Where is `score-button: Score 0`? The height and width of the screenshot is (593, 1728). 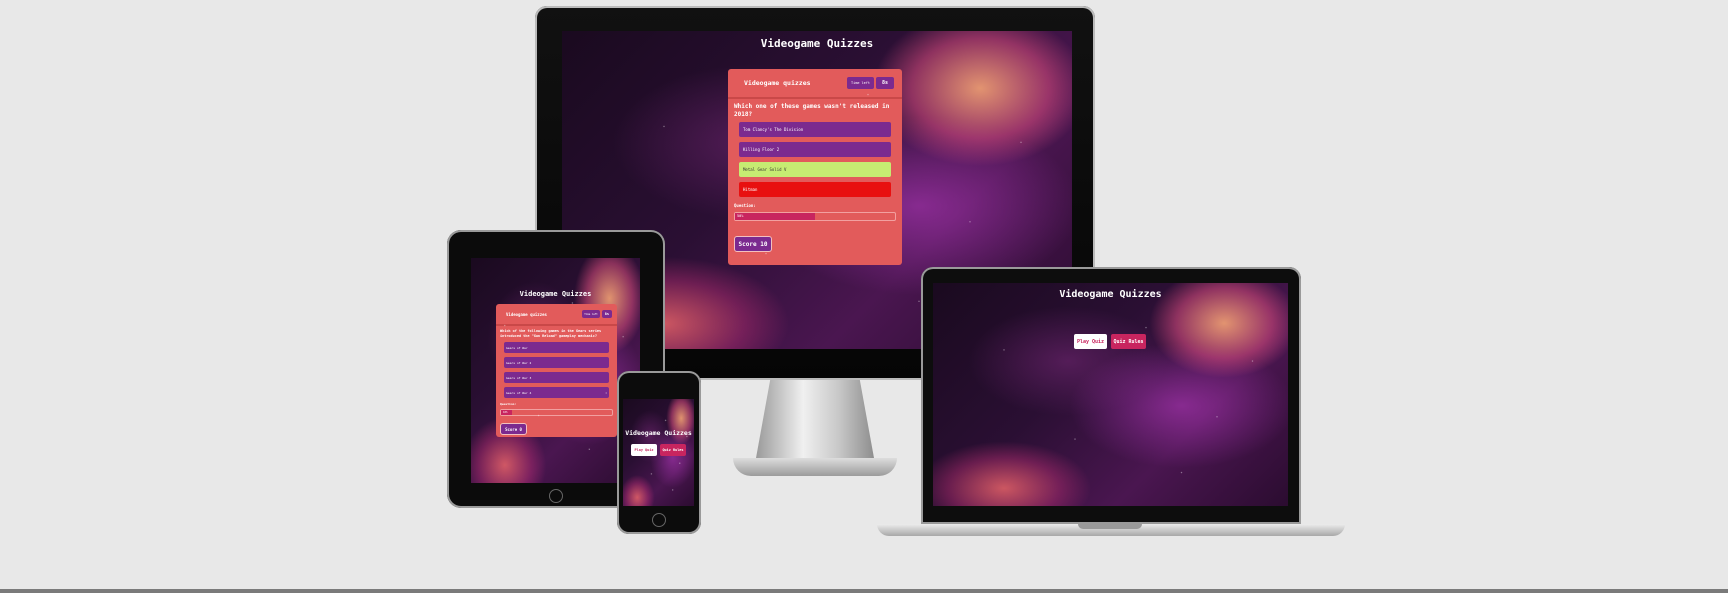
score-button: Score 0 is located at coordinates (513, 429).